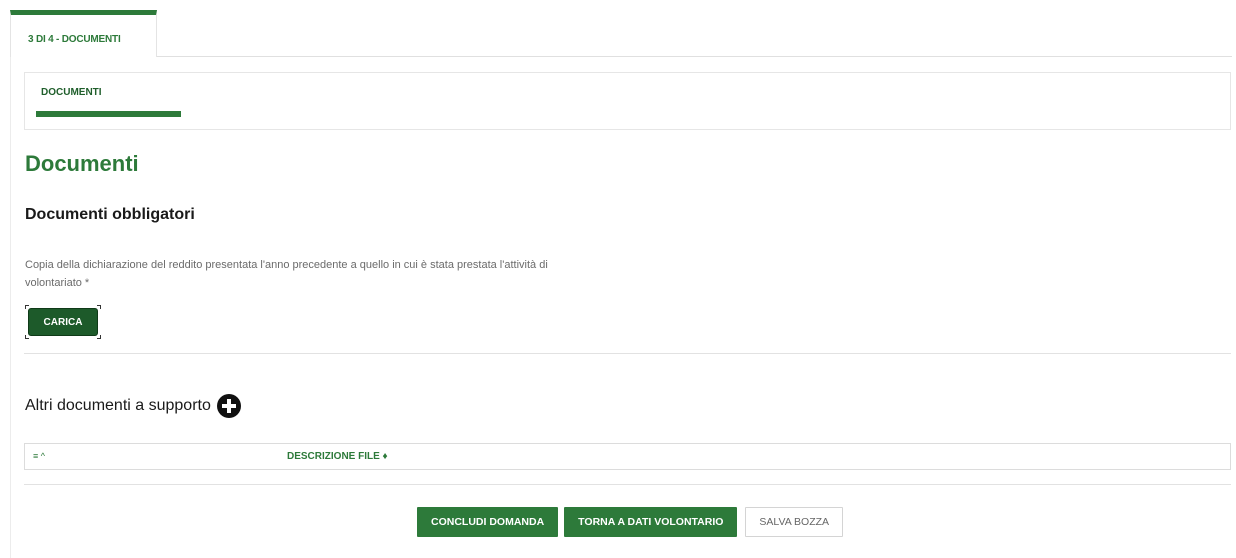  I want to click on other-docs-header: Altri documenti a supporto, so click(133, 406).